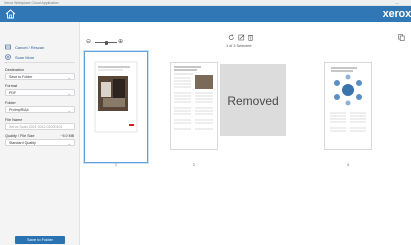 The image size is (411, 245). What do you see at coordinates (120, 41) in the screenshot?
I see `zoom-in-icon: ⊕` at bounding box center [120, 41].